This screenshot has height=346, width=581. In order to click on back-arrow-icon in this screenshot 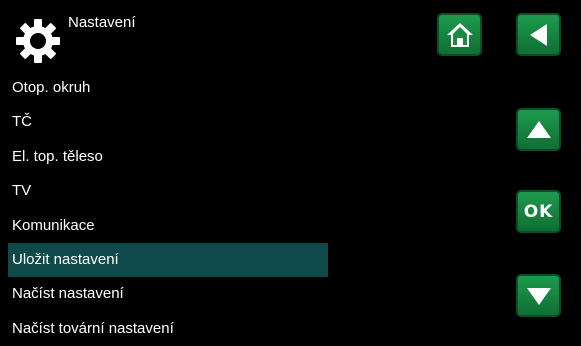, I will do `click(538, 34)`.